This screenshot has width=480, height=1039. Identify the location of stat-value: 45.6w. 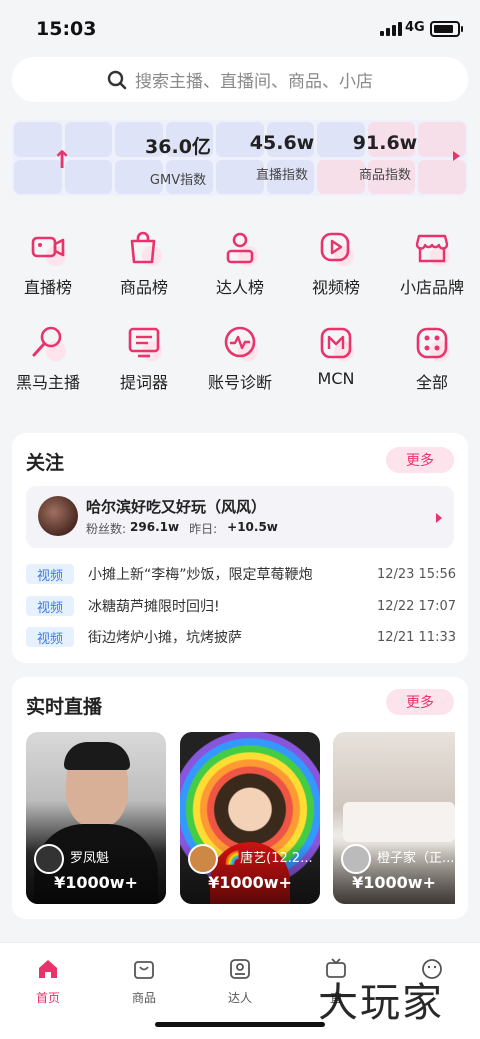
(282, 143).